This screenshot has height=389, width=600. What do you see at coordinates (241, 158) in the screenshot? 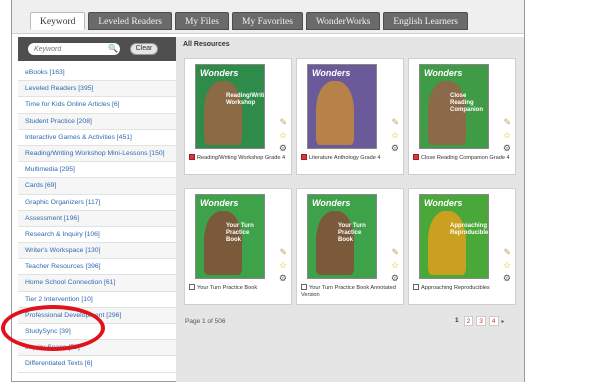
I see `card-caption: Reading/Writing Workshop Grade 4` at bounding box center [241, 158].